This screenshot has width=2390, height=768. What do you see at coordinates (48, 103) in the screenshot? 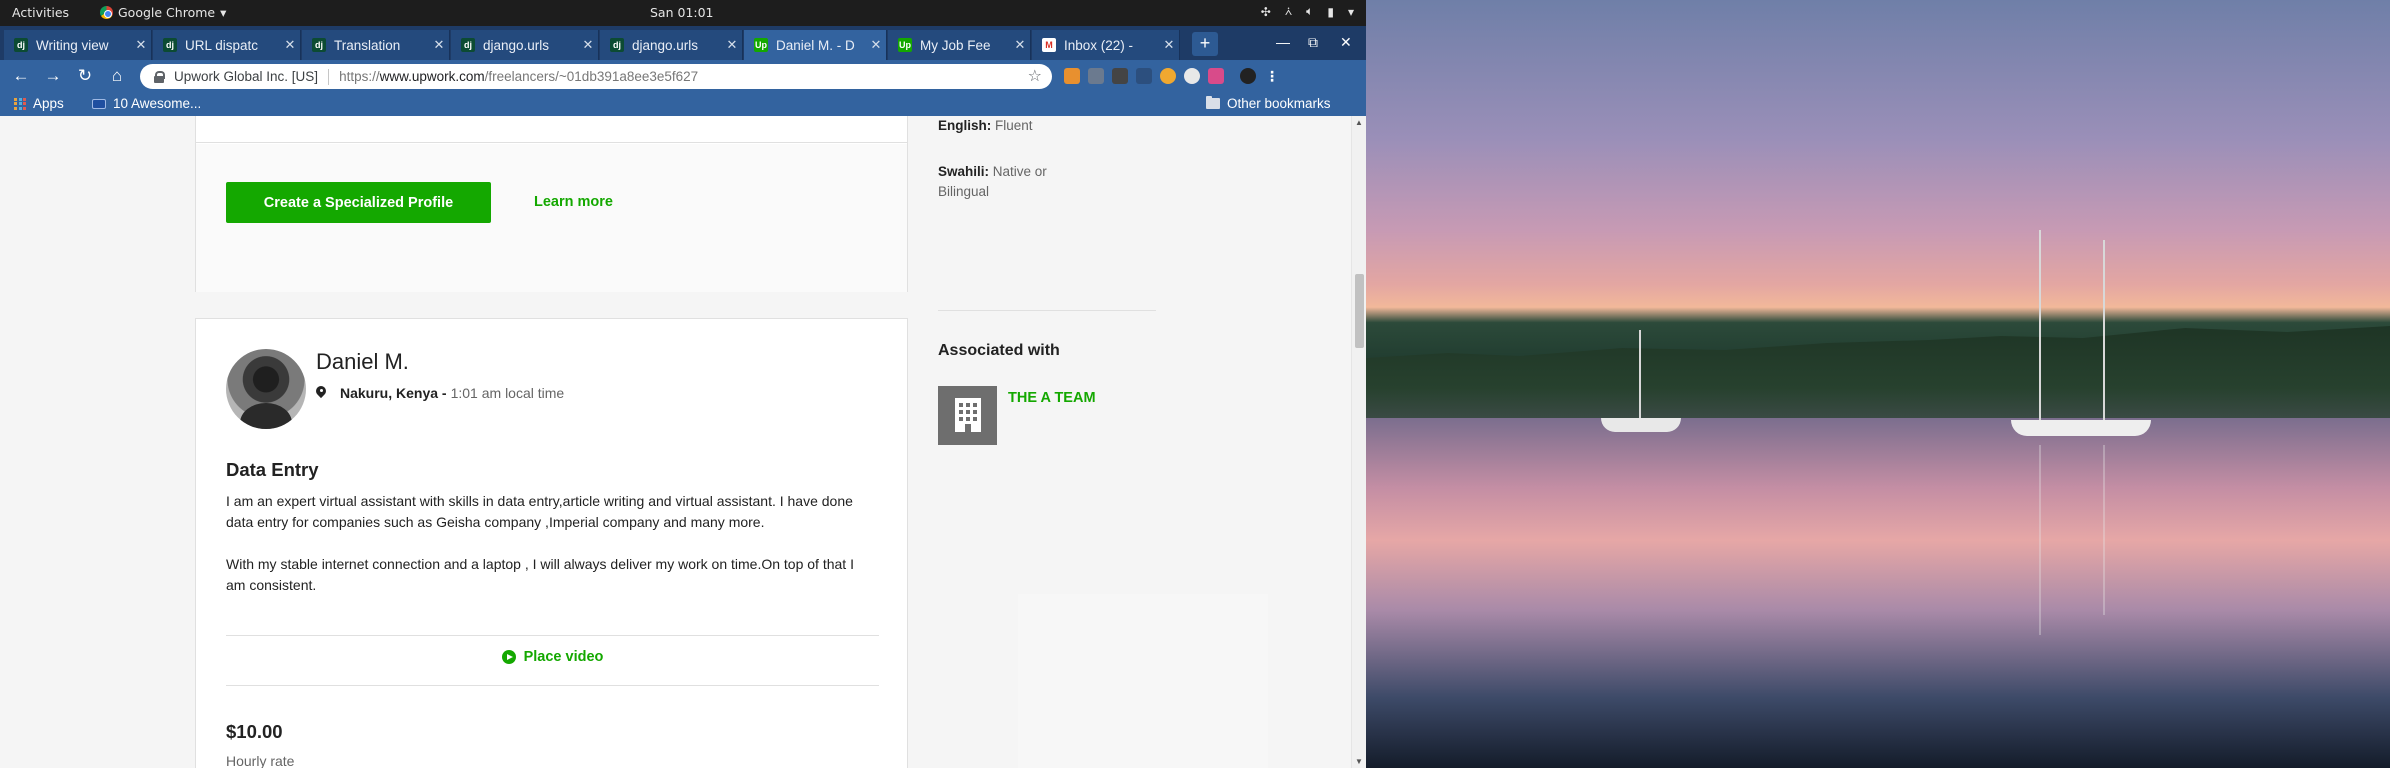
I see `bookmark-label: Apps` at bounding box center [48, 103].